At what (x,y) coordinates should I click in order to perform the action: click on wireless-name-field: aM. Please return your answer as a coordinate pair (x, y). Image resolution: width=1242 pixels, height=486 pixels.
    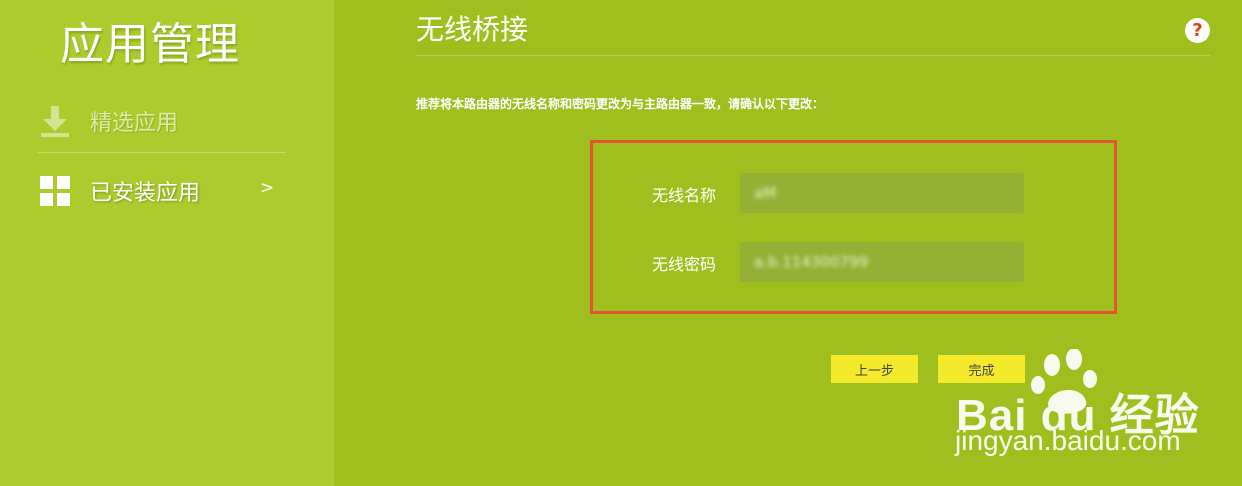
    Looking at the image, I should click on (882, 193).